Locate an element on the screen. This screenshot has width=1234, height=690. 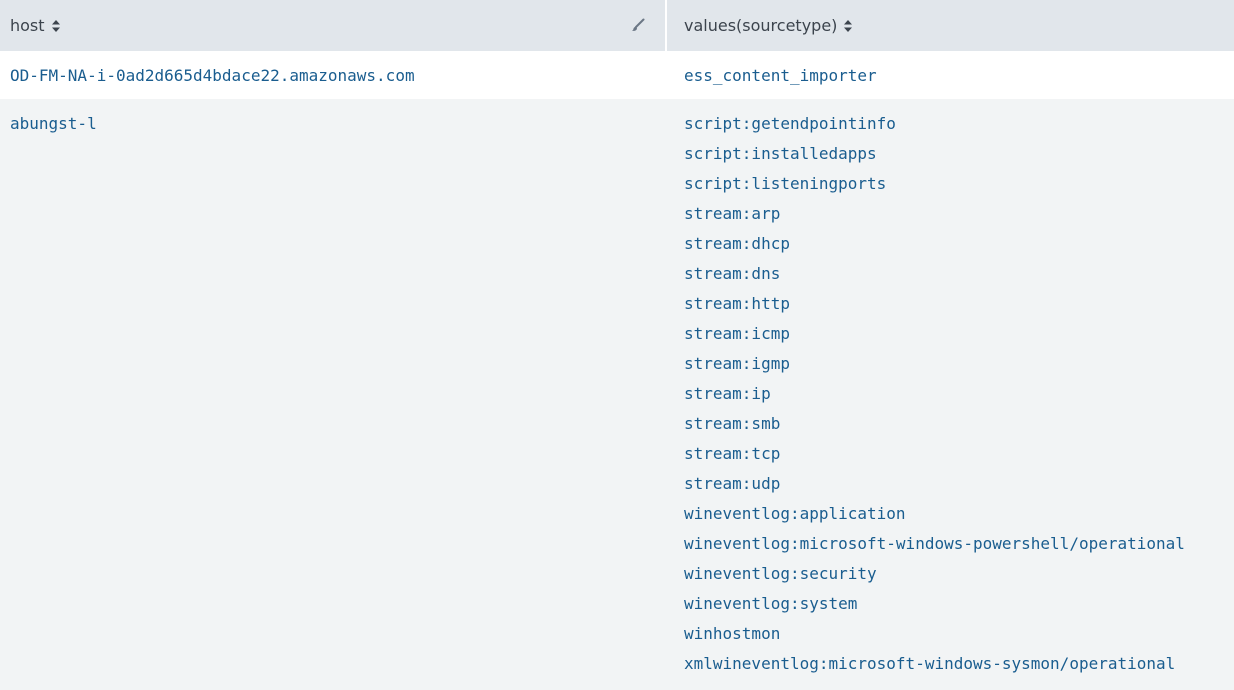
sourcetype-value: script:listeningports is located at coordinates (934, 184).